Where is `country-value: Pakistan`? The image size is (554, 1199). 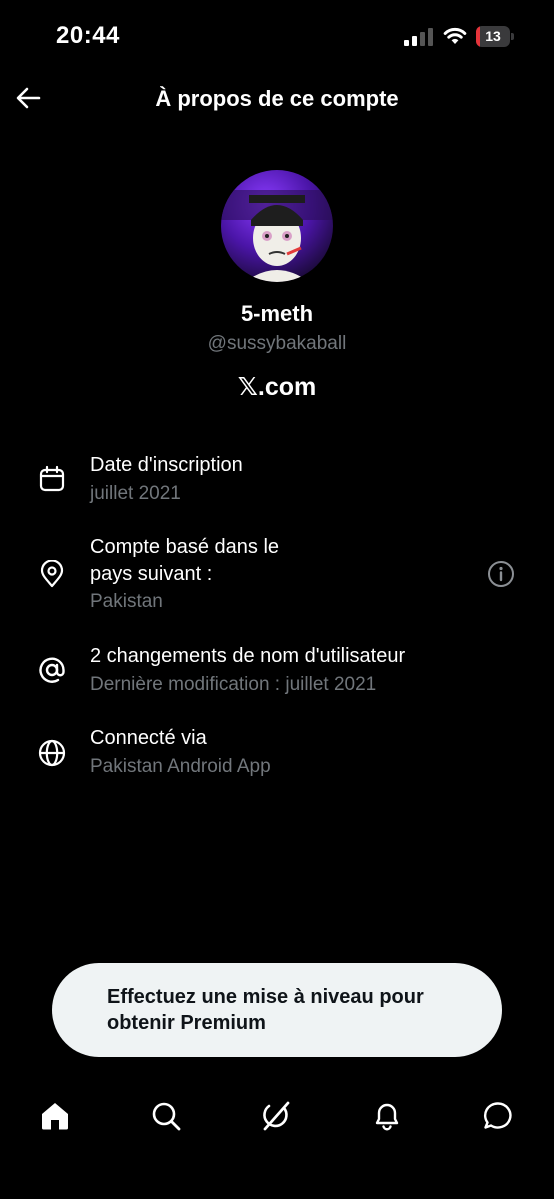 country-value: Pakistan is located at coordinates (126, 601).